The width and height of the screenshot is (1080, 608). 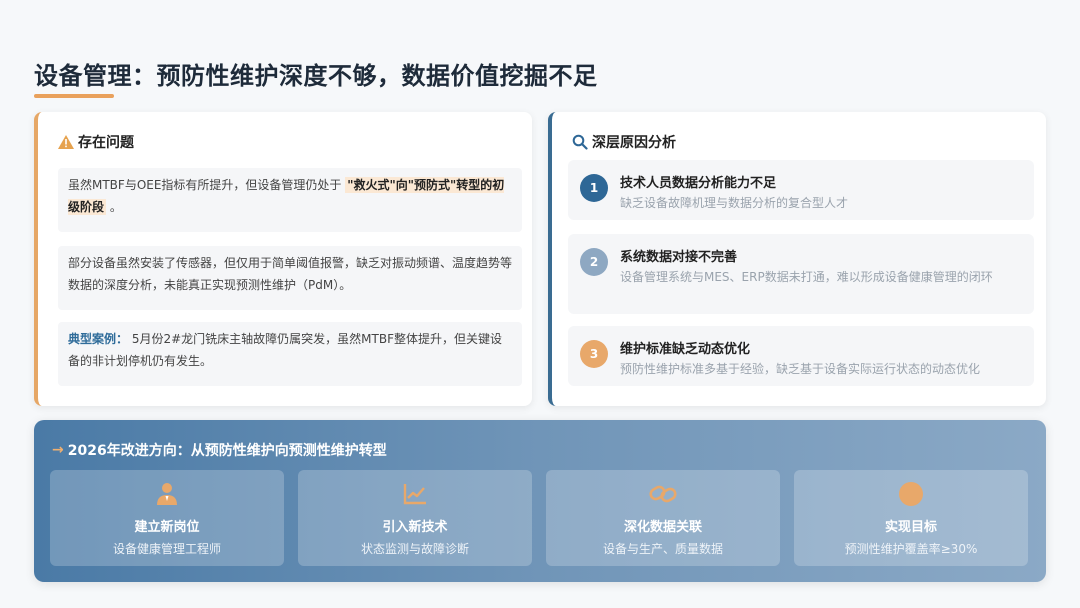 I want to click on target-icon, so click(x=911, y=494).